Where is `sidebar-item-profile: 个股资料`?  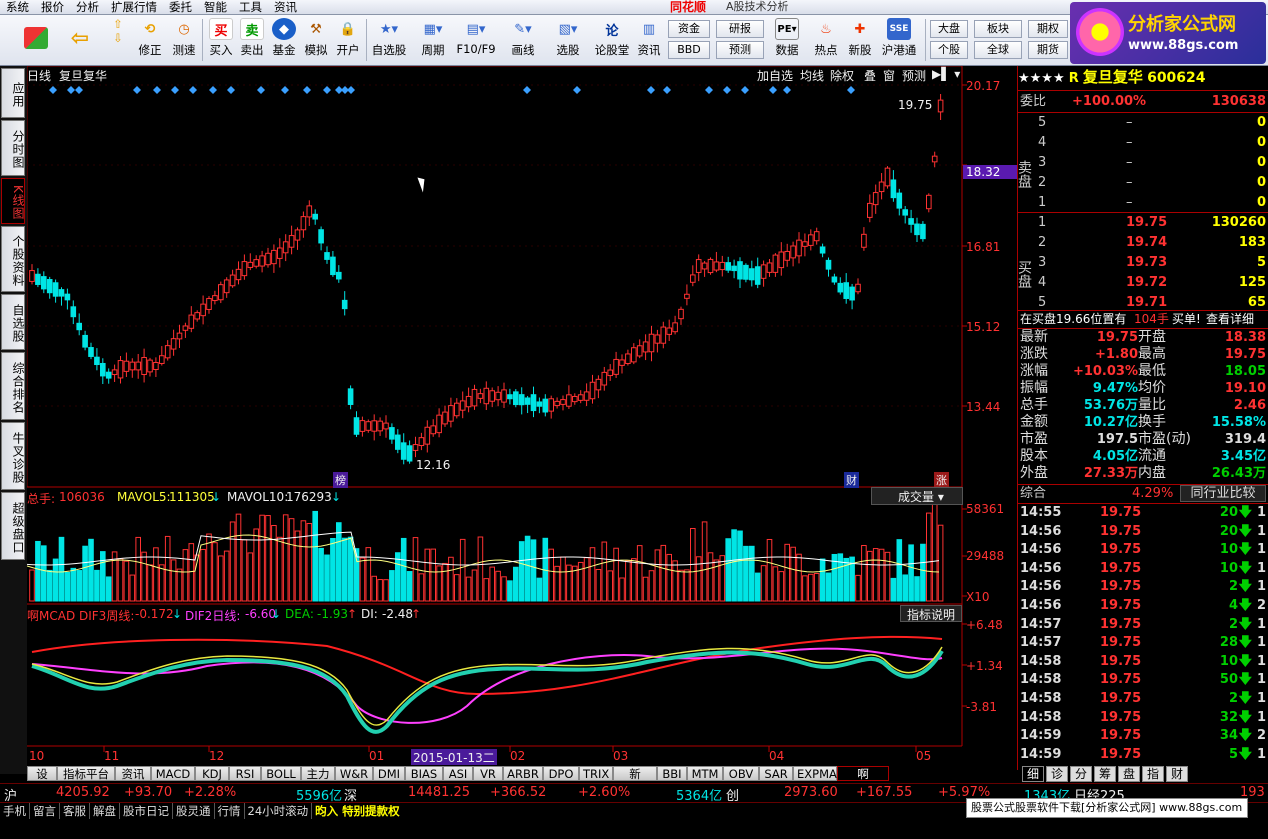 sidebar-item-profile: 个股资料 is located at coordinates (13, 259).